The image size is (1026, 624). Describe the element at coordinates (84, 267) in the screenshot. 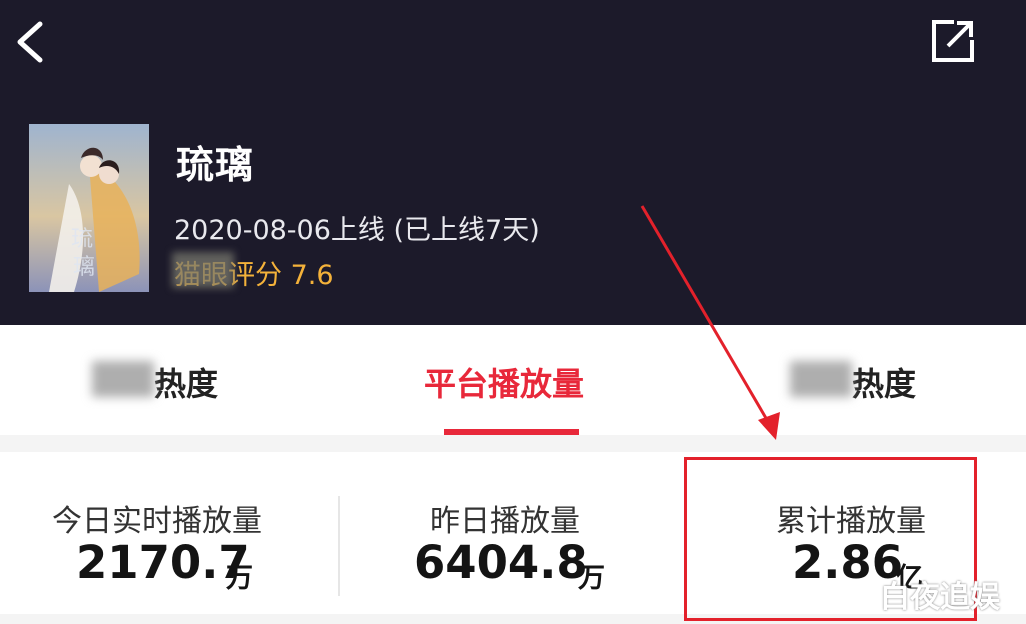

I see `svg-text: 璃` at that location.